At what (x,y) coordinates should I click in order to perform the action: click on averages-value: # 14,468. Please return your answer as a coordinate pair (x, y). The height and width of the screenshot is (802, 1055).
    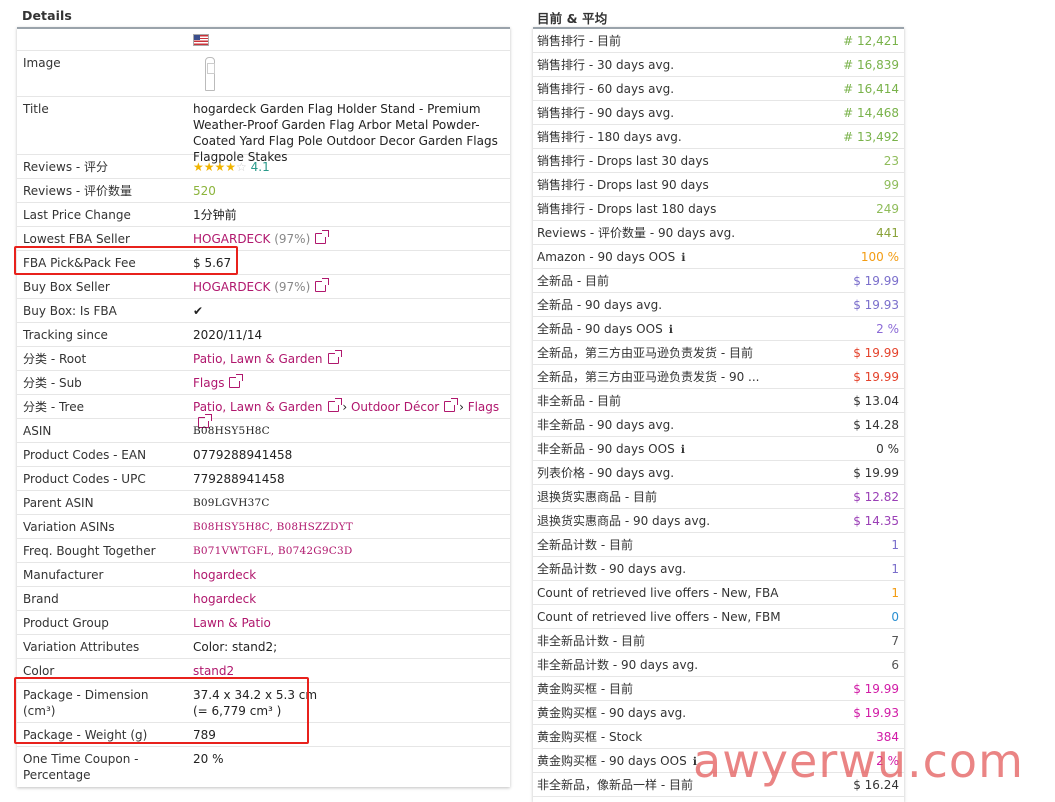
    Looking at the image, I should click on (871, 113).